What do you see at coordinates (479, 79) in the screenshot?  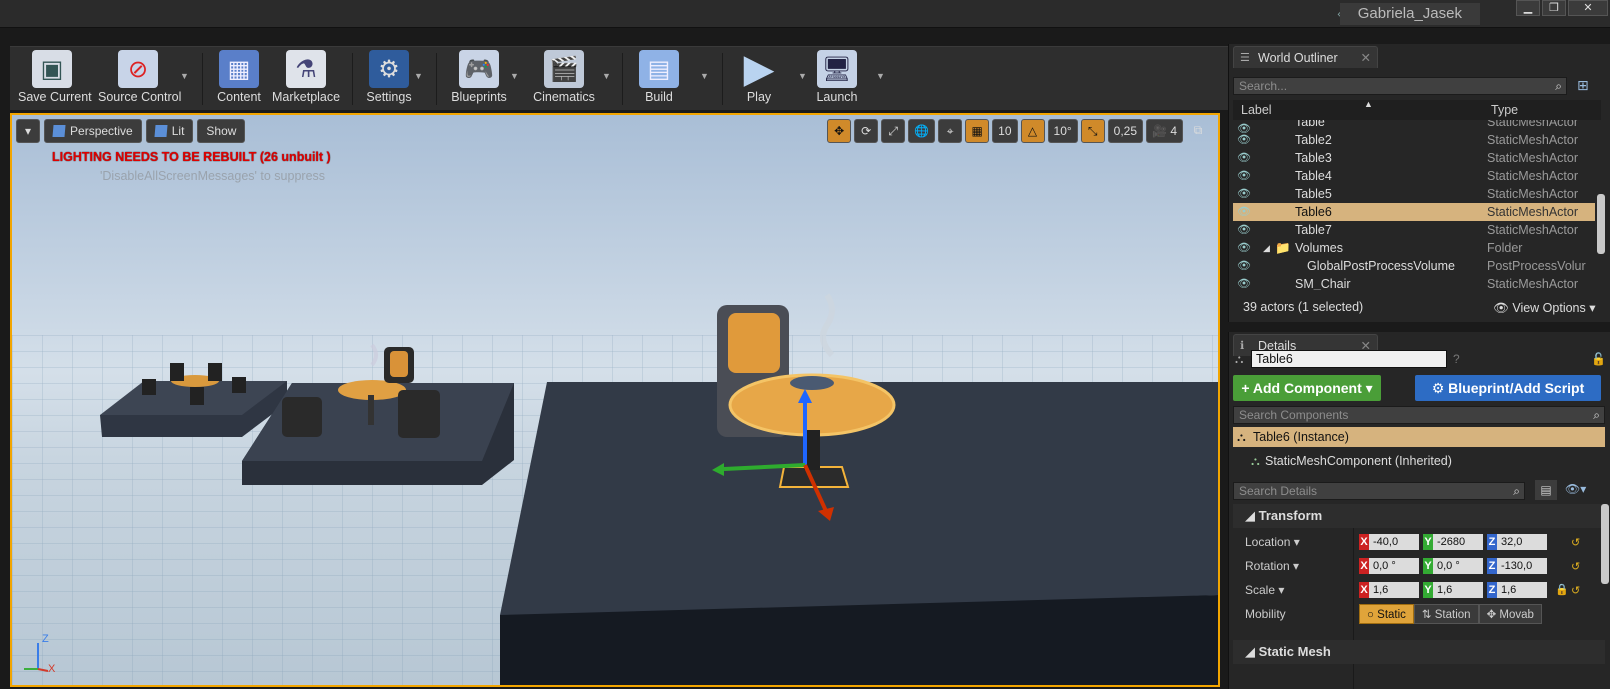 I see `blueprints-button: 🎮 Blueprints` at bounding box center [479, 79].